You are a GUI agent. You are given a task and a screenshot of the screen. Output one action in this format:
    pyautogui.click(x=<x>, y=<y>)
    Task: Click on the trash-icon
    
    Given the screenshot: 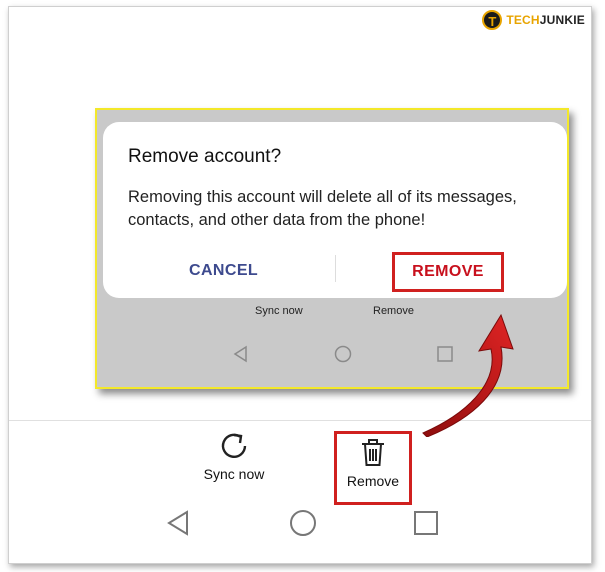 What is the action you would take?
    pyautogui.click(x=373, y=452)
    